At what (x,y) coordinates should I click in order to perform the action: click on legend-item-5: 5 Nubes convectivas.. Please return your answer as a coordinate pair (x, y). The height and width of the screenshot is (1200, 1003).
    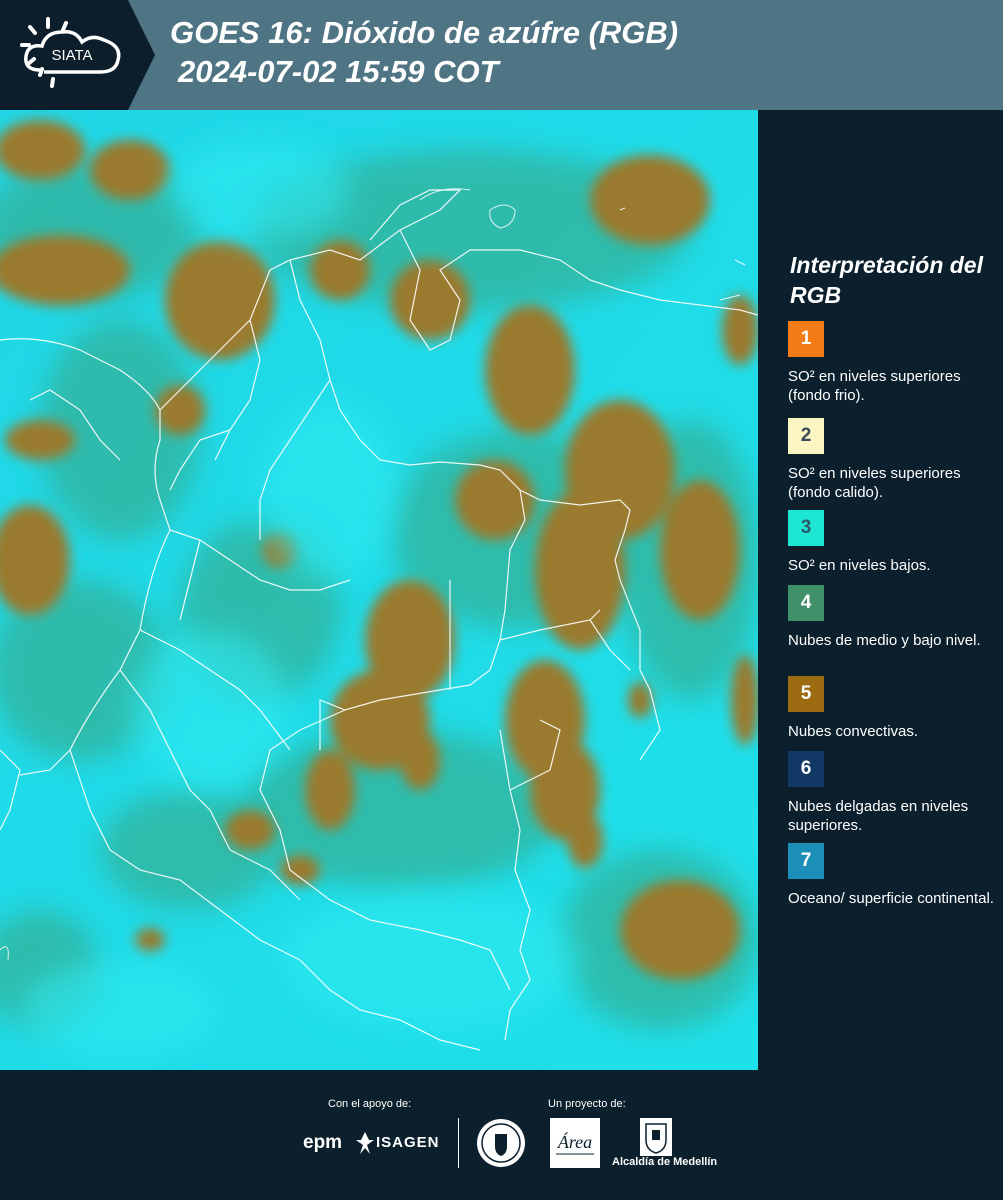
    Looking at the image, I should click on (893, 708).